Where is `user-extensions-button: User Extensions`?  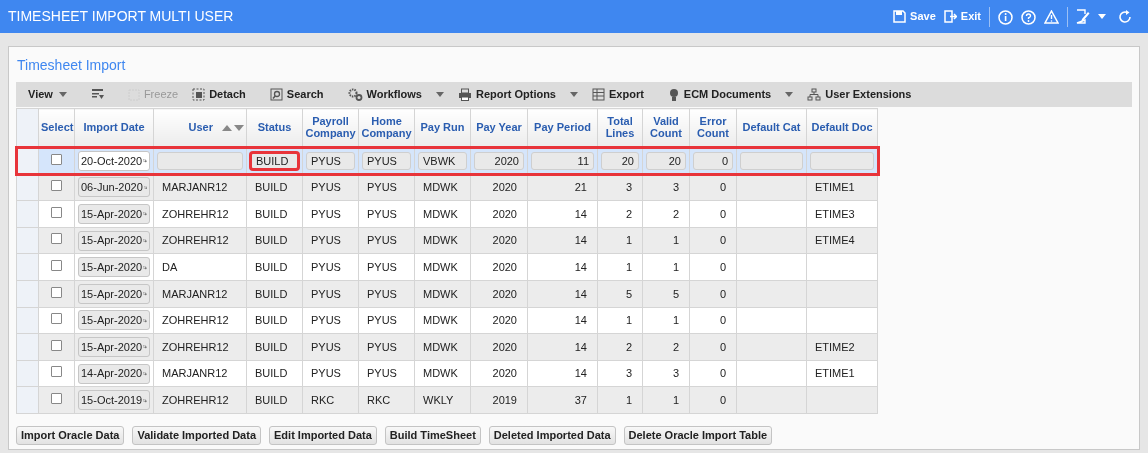 user-extensions-button: User Extensions is located at coordinates (859, 94).